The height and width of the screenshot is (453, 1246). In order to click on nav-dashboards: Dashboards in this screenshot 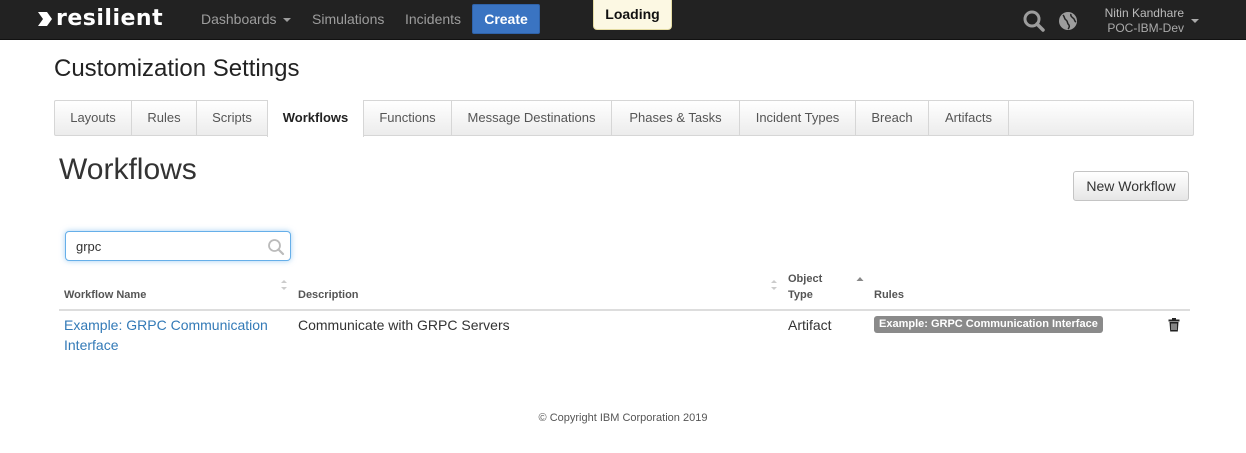, I will do `click(246, 20)`.